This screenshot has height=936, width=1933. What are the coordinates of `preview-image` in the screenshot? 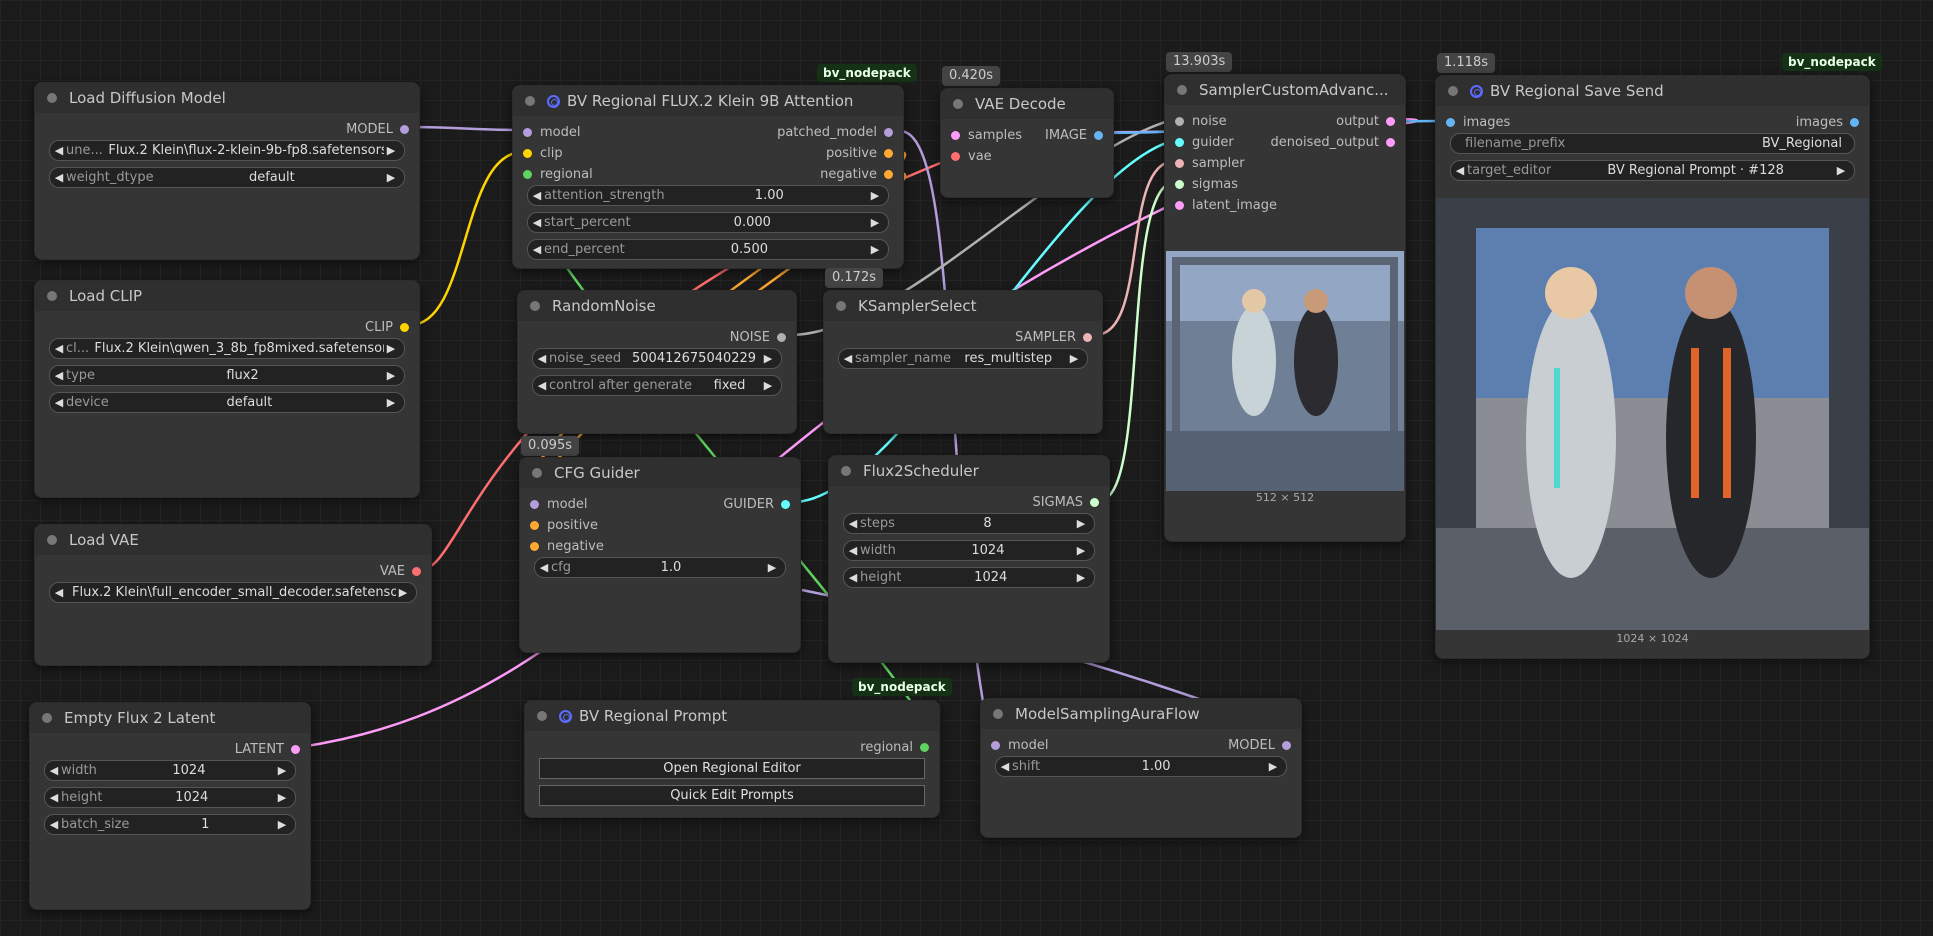 It's located at (1285, 371).